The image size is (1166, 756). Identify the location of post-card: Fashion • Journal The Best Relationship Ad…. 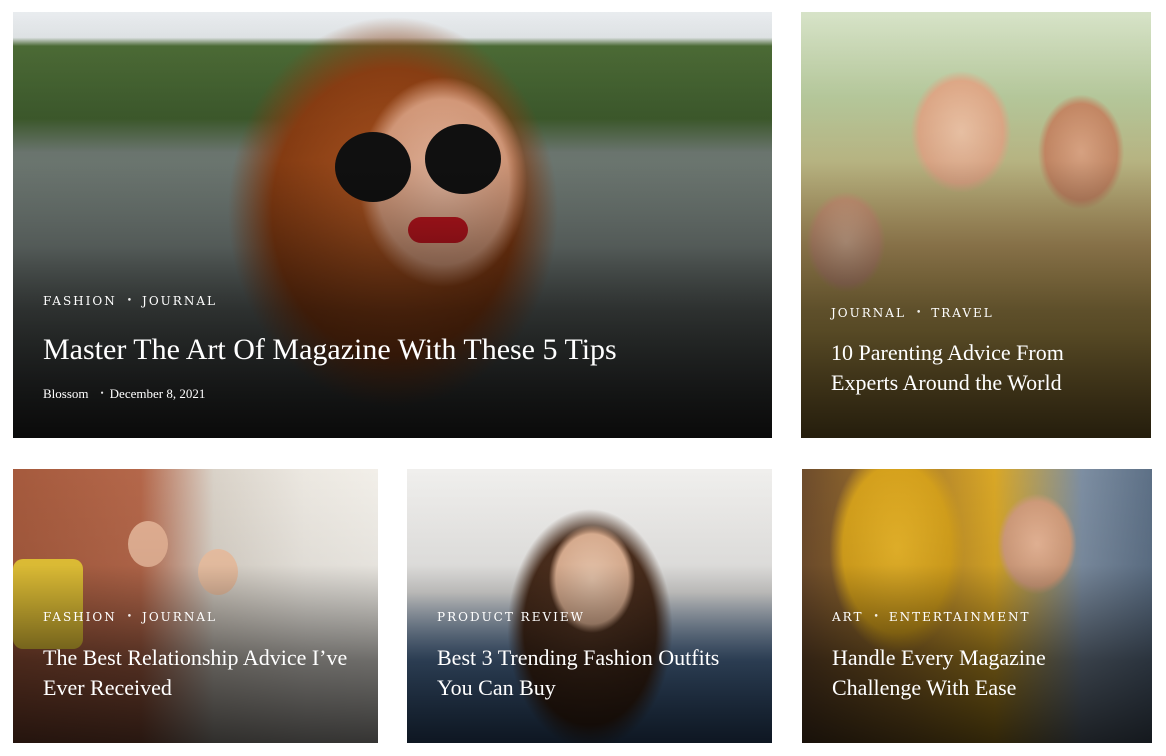
(195, 606).